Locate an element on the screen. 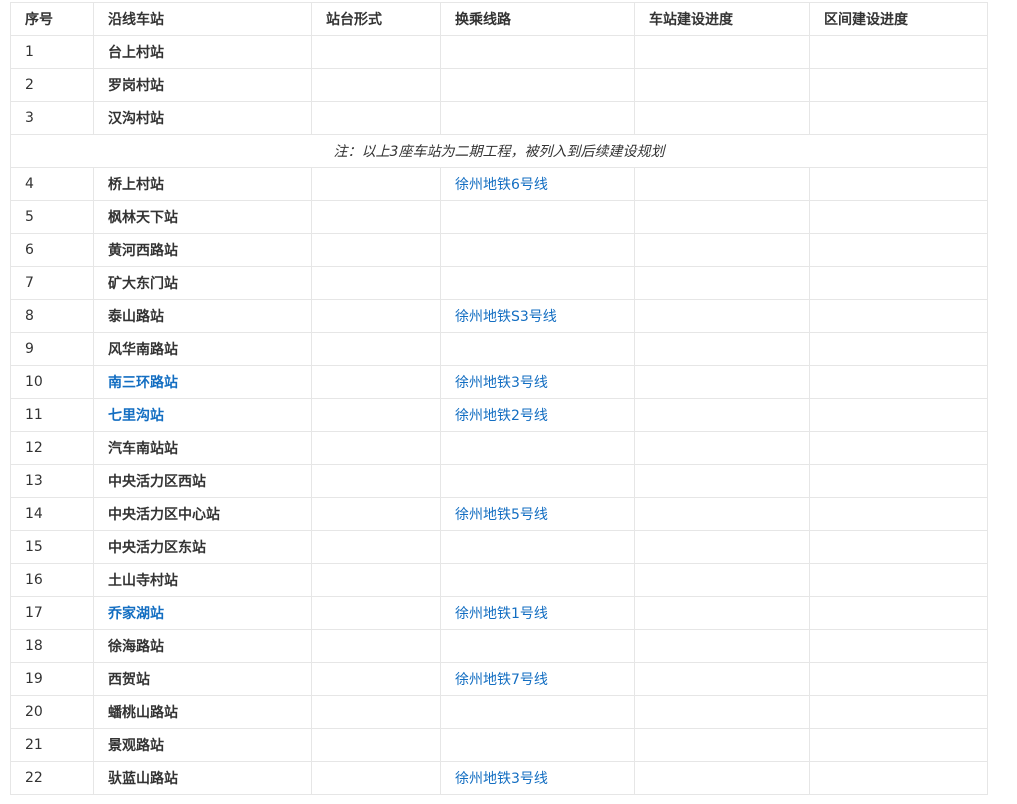 This screenshot has width=1017, height=804. row-index: 17 is located at coordinates (52, 613).